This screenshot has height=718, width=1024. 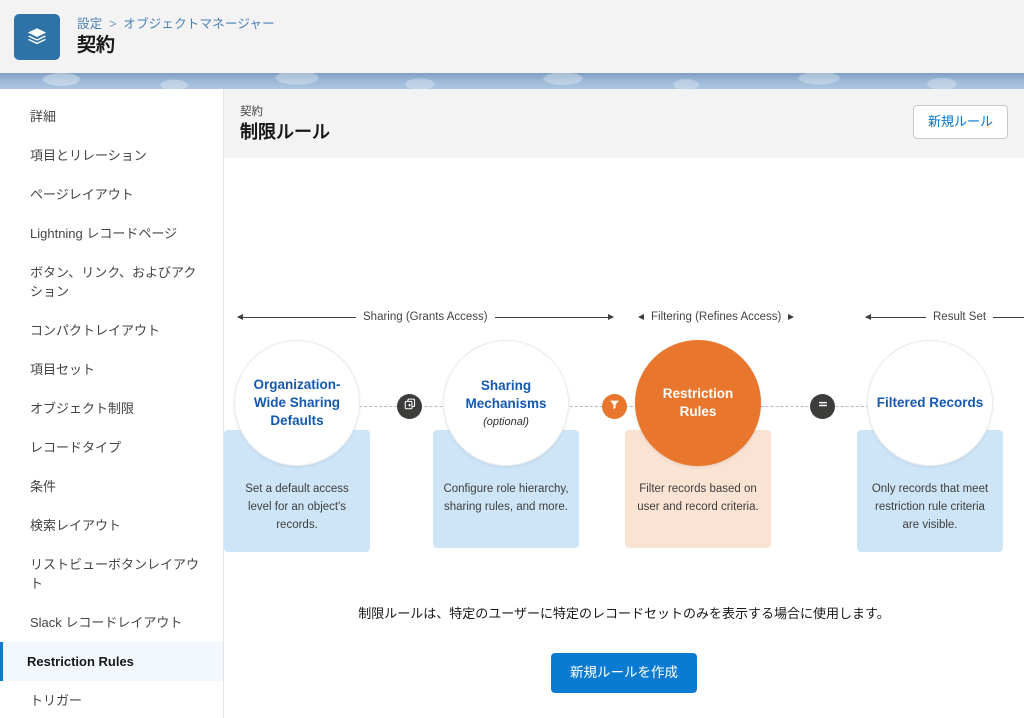 I want to click on filter-funnel-icon, so click(x=614, y=407).